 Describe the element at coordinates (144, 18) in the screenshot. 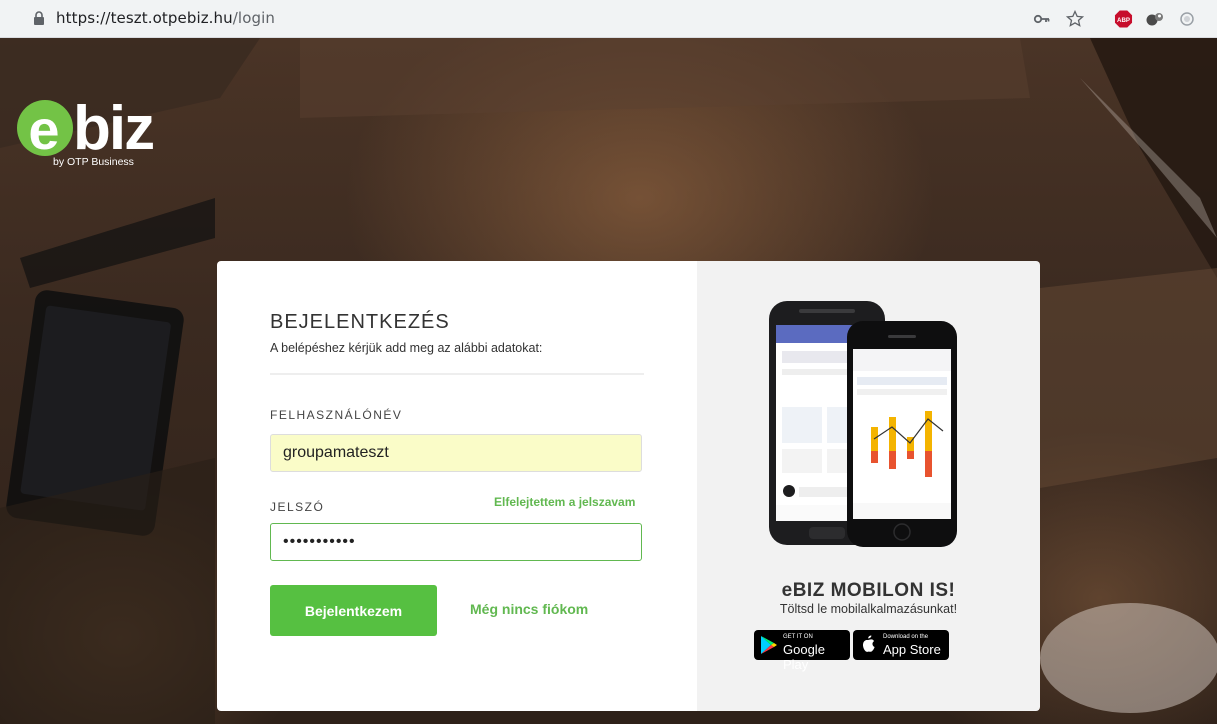

I see `url-host: https://teszt.otpebiz.hu` at that location.